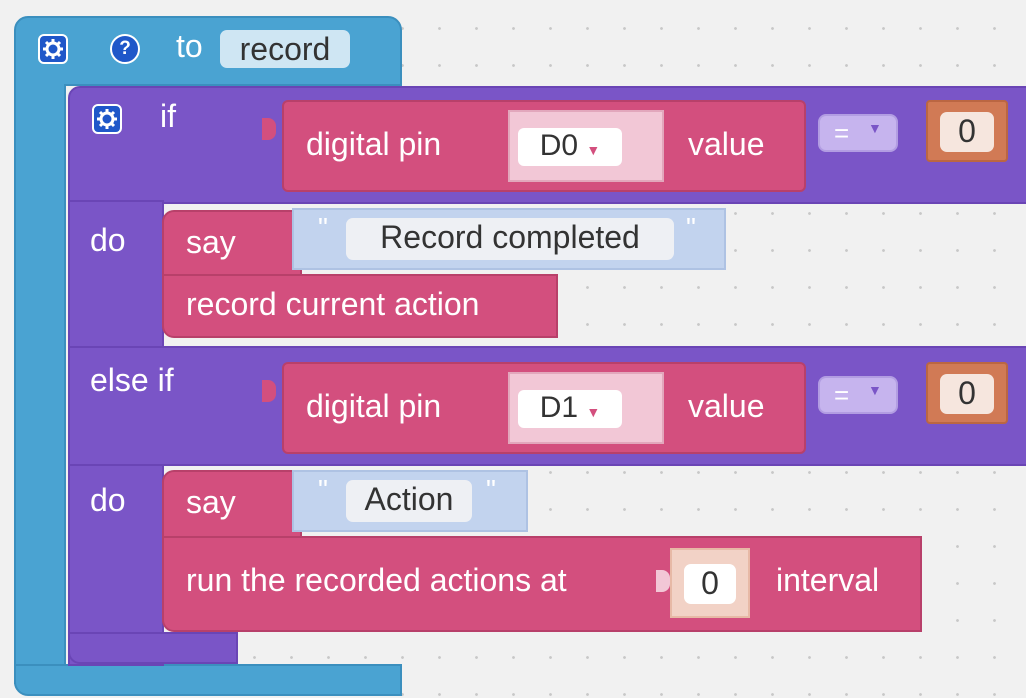 This screenshot has width=1026, height=698. What do you see at coordinates (108, 240) in the screenshot?
I see `do-label: do` at bounding box center [108, 240].